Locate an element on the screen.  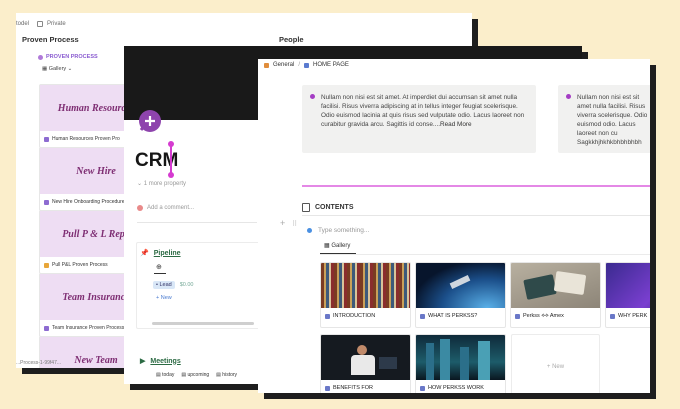
lead-amount: $0.00 is located at coordinates (186, 285).